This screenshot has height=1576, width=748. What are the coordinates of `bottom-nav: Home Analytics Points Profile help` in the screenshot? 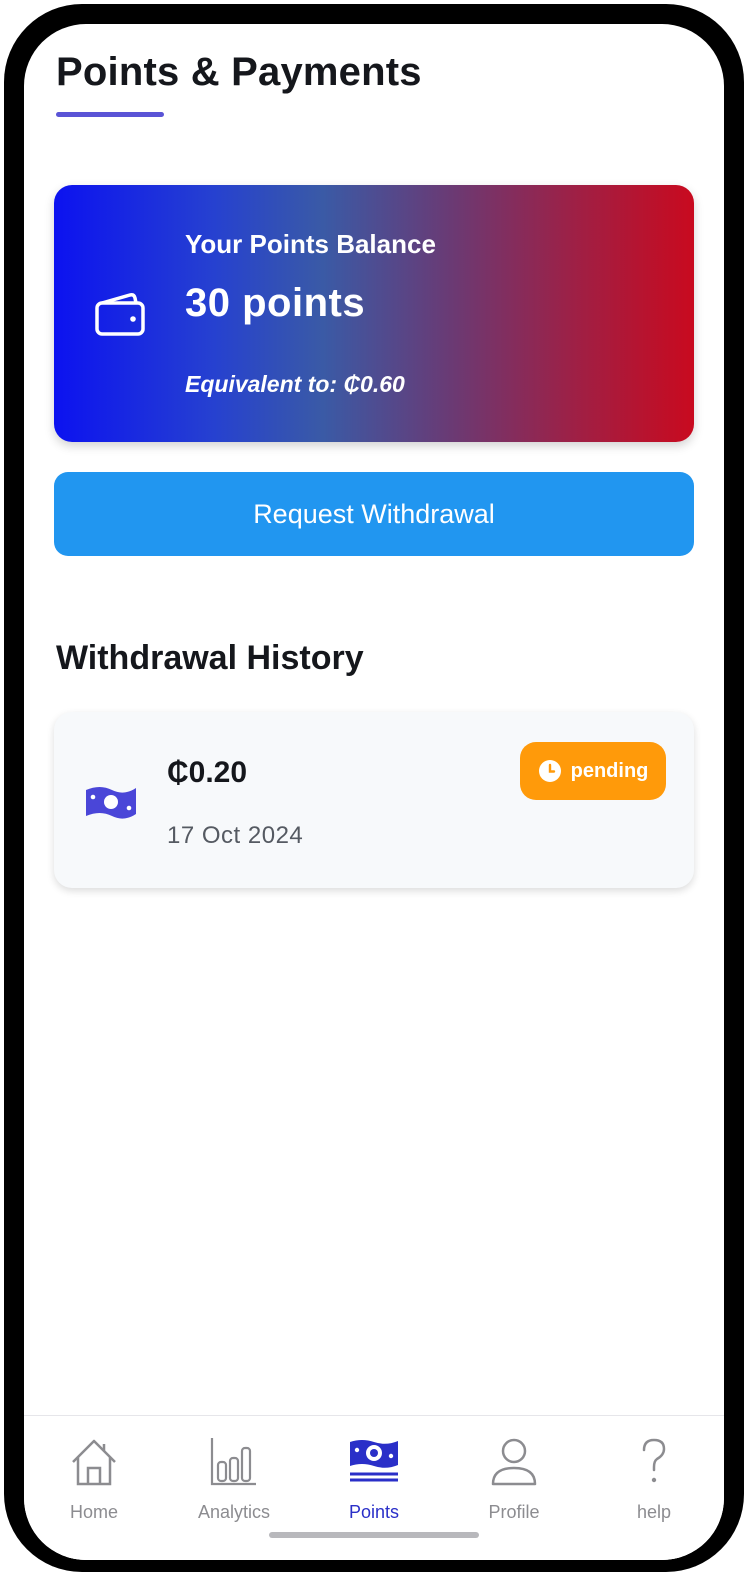 It's located at (374, 1487).